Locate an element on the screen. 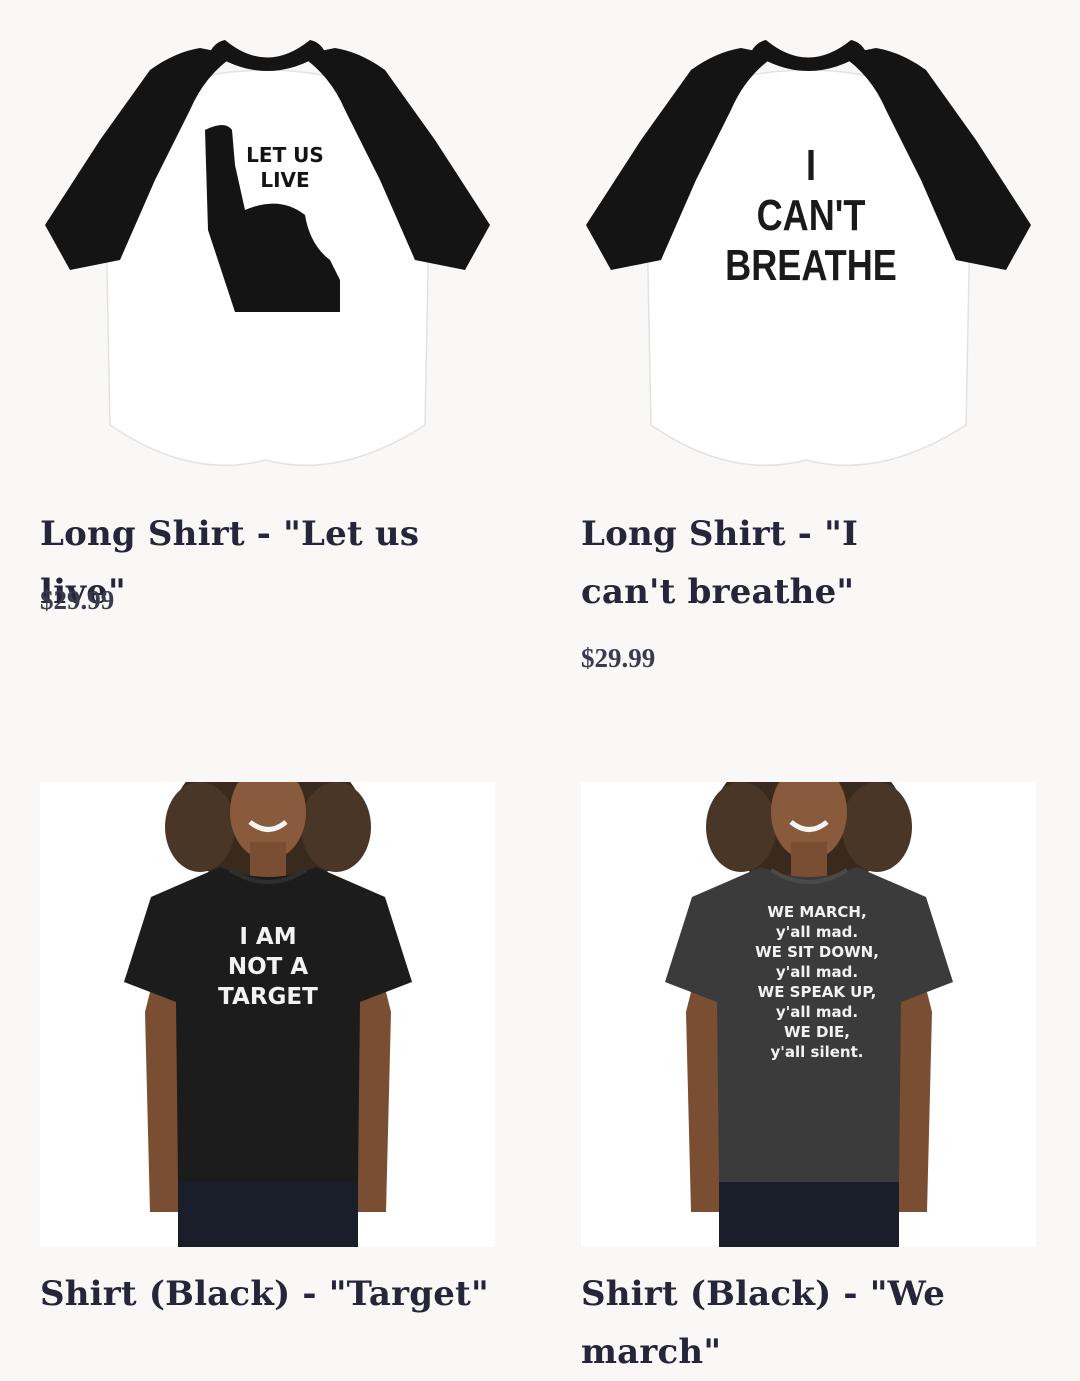 Image resolution: width=1080 pixels, height=1381 pixels. shirt-print-line: LET US is located at coordinates (285, 155).